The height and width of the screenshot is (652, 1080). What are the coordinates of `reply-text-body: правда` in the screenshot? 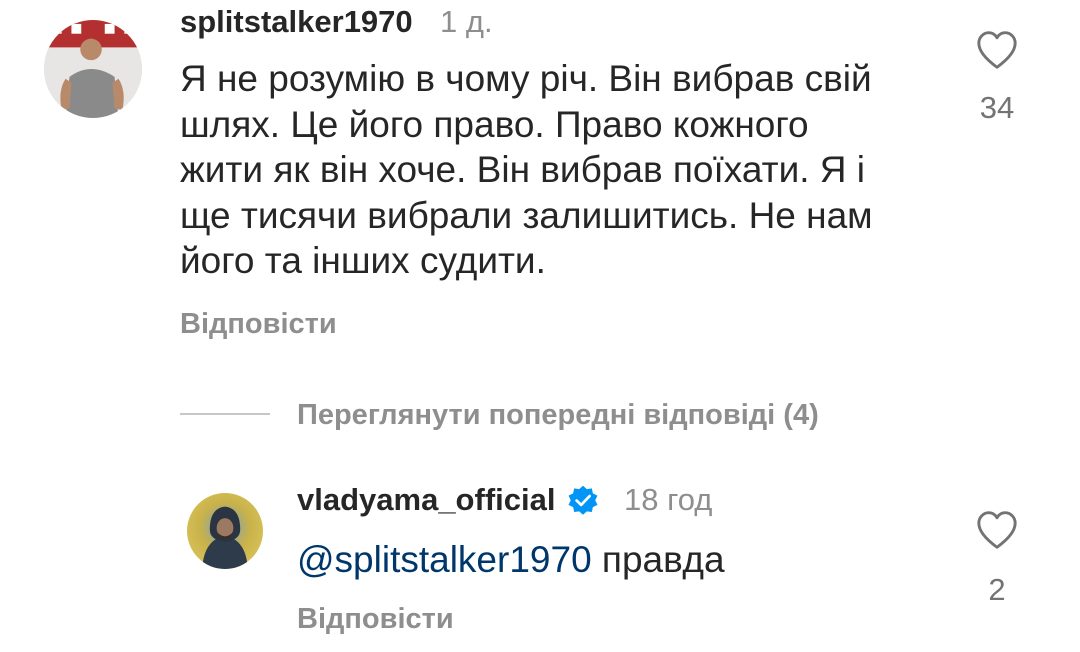 It's located at (658, 559).